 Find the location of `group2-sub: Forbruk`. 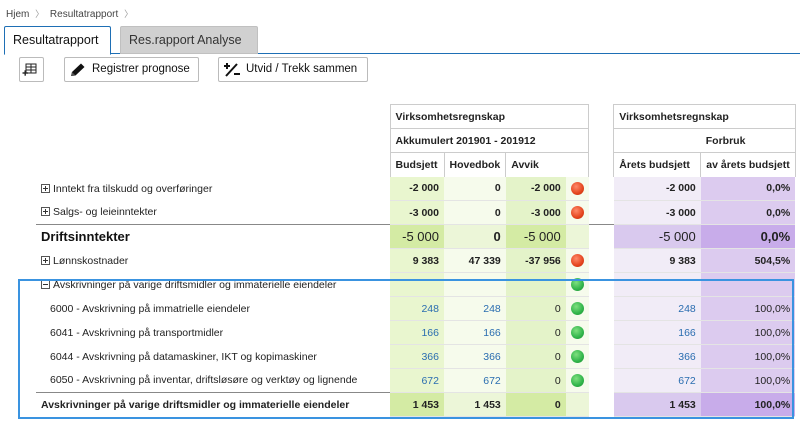

group2-sub: Forbruk is located at coordinates (748, 140).